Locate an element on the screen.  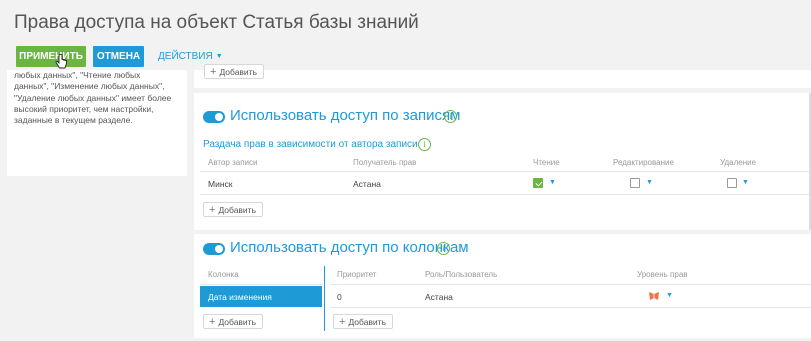
edit-checkbox is located at coordinates (635, 183).